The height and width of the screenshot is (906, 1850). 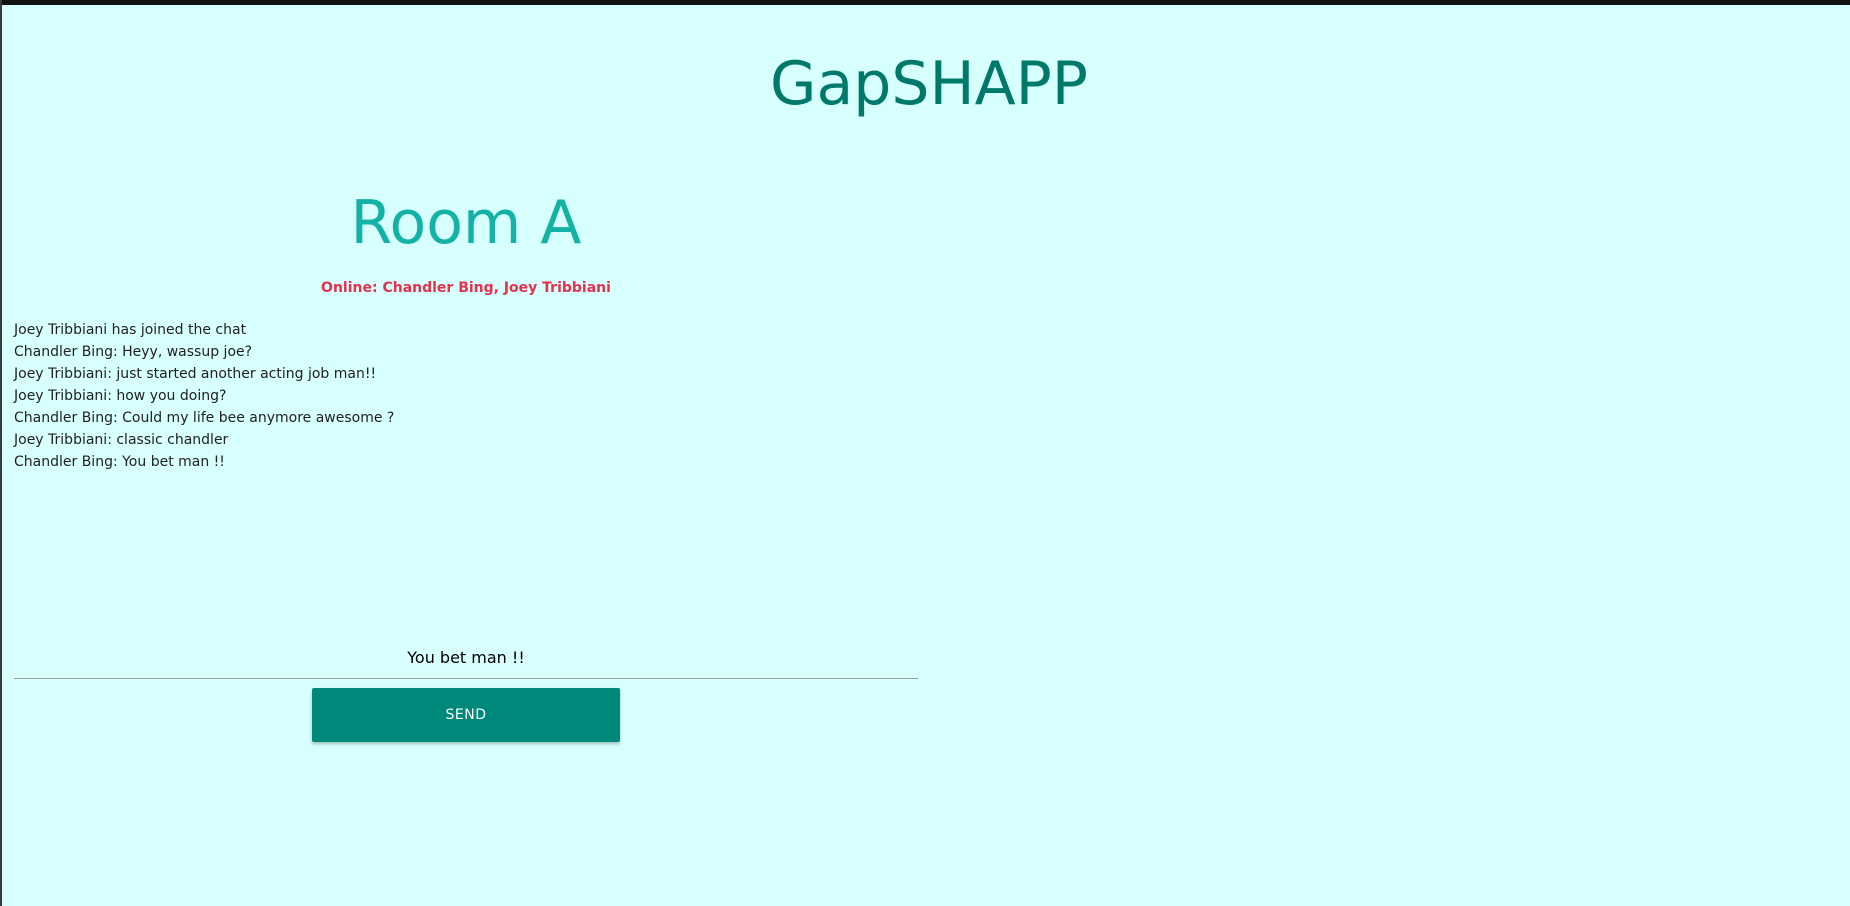 What do you see at coordinates (130, 330) in the screenshot?
I see `message-item: Joey Tribbiani has joined the chat` at bounding box center [130, 330].